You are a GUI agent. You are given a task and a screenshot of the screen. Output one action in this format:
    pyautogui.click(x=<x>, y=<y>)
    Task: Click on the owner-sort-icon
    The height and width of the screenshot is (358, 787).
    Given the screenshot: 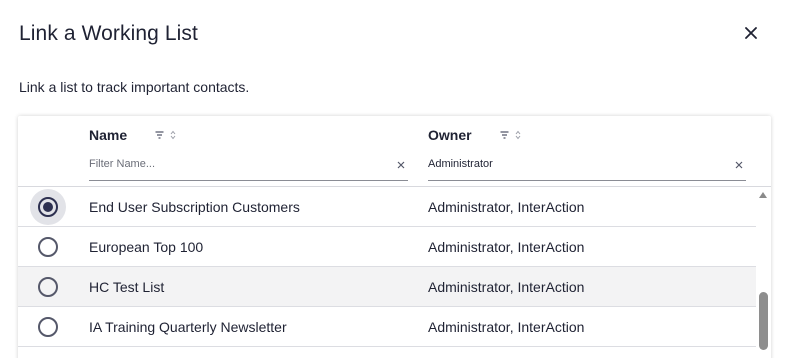 What is the action you would take?
    pyautogui.click(x=518, y=135)
    